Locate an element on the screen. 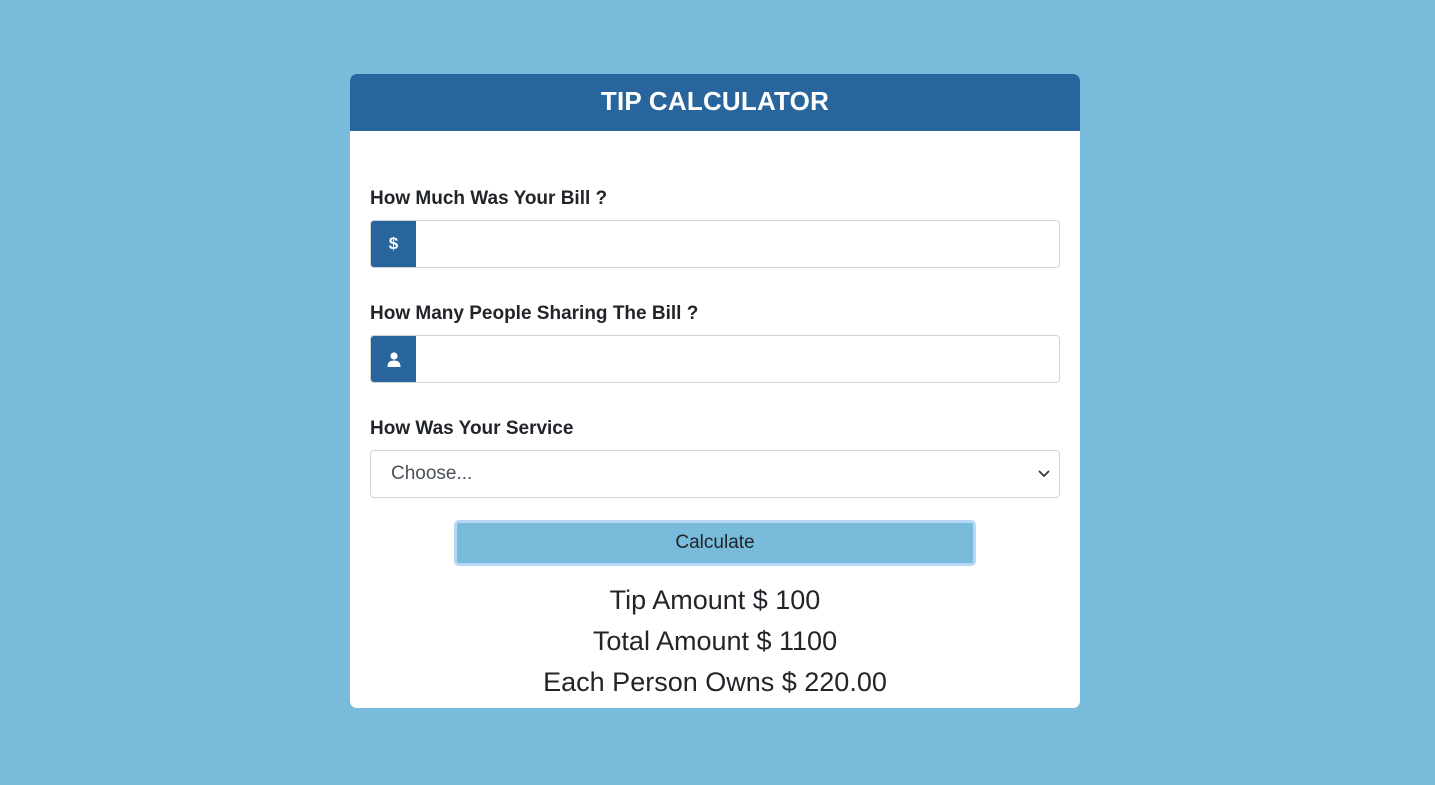 This screenshot has height=785, width=1435. people-label: How Many People Sharing The Bill ? is located at coordinates (534, 313).